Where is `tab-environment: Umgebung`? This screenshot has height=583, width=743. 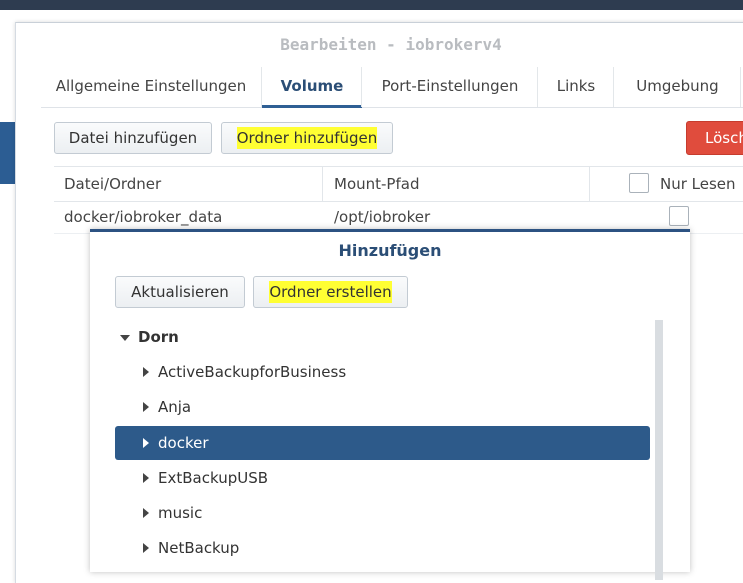 tab-environment: Umgebung is located at coordinates (677, 87).